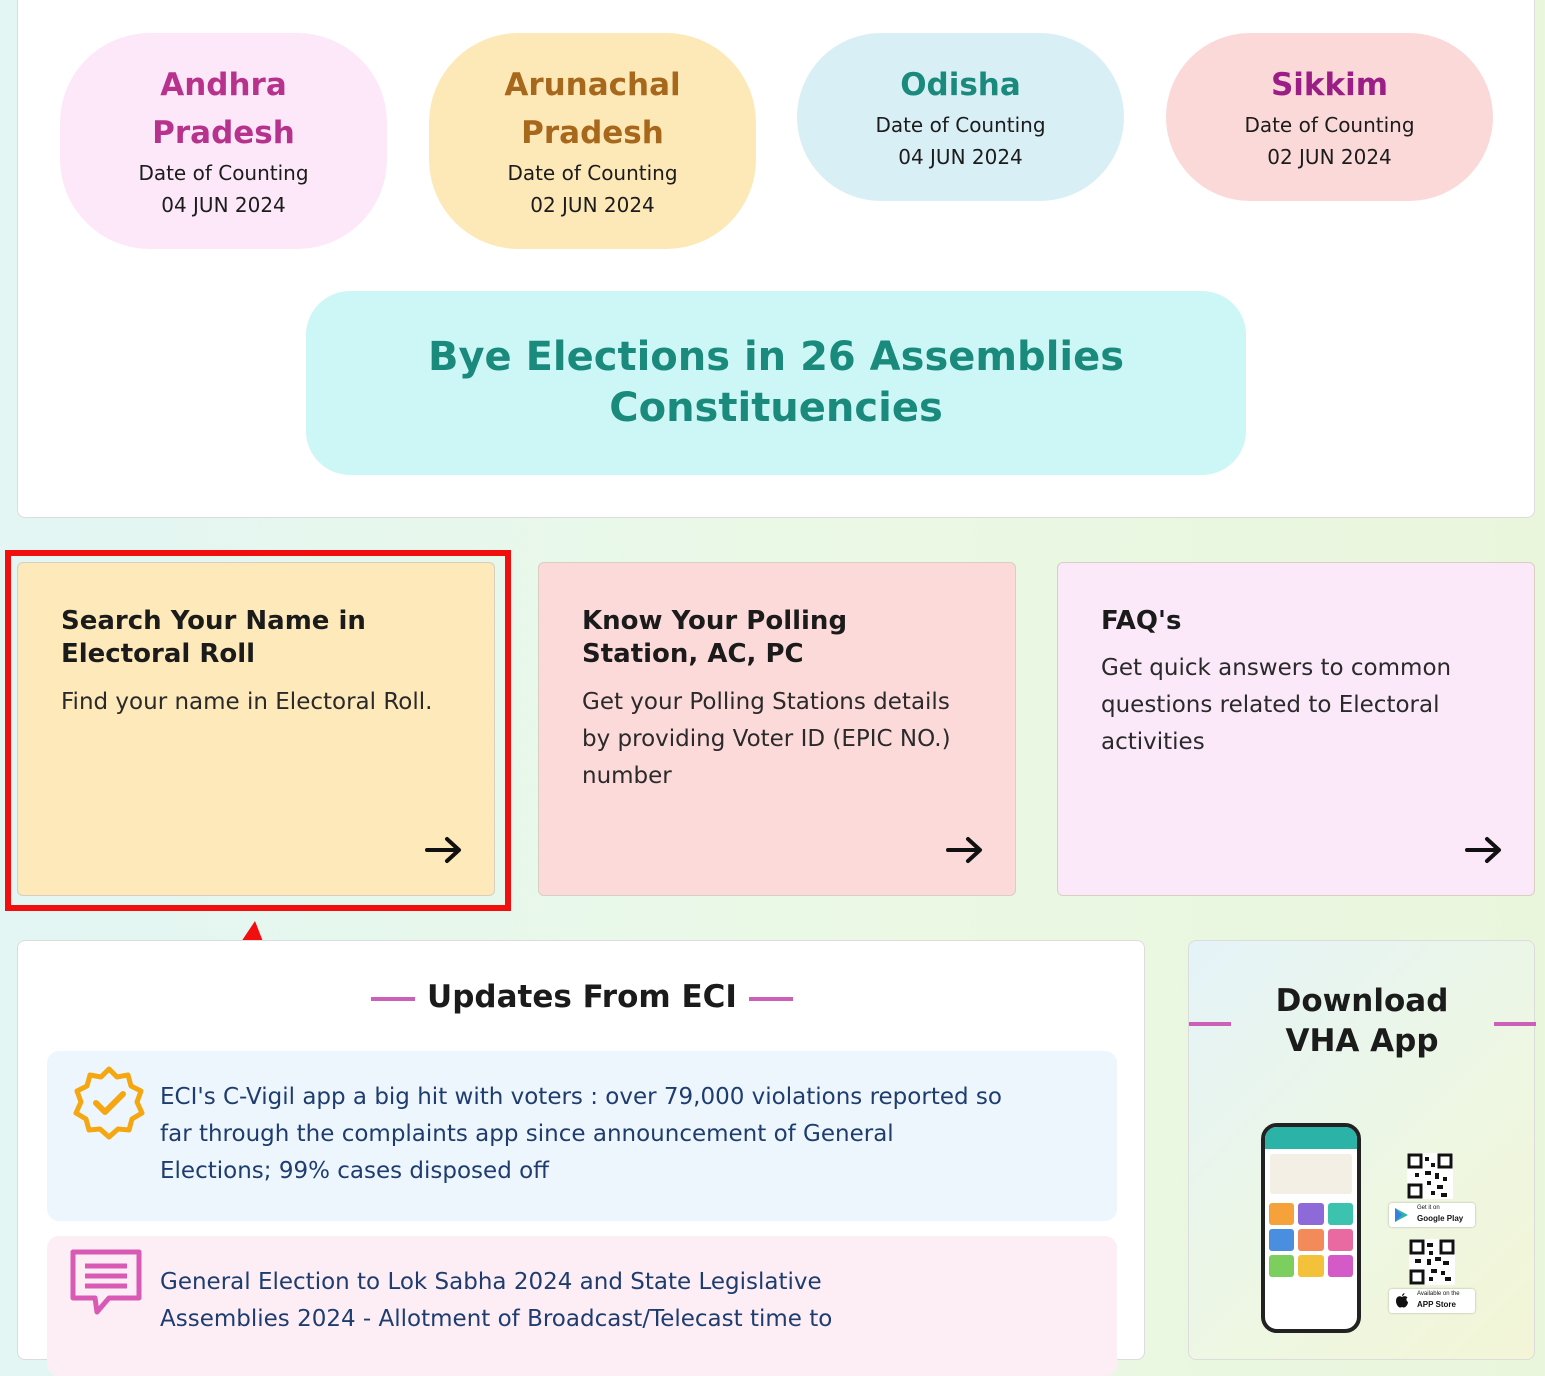  What do you see at coordinates (258, 730) in the screenshot?
I see `highlight-box` at bounding box center [258, 730].